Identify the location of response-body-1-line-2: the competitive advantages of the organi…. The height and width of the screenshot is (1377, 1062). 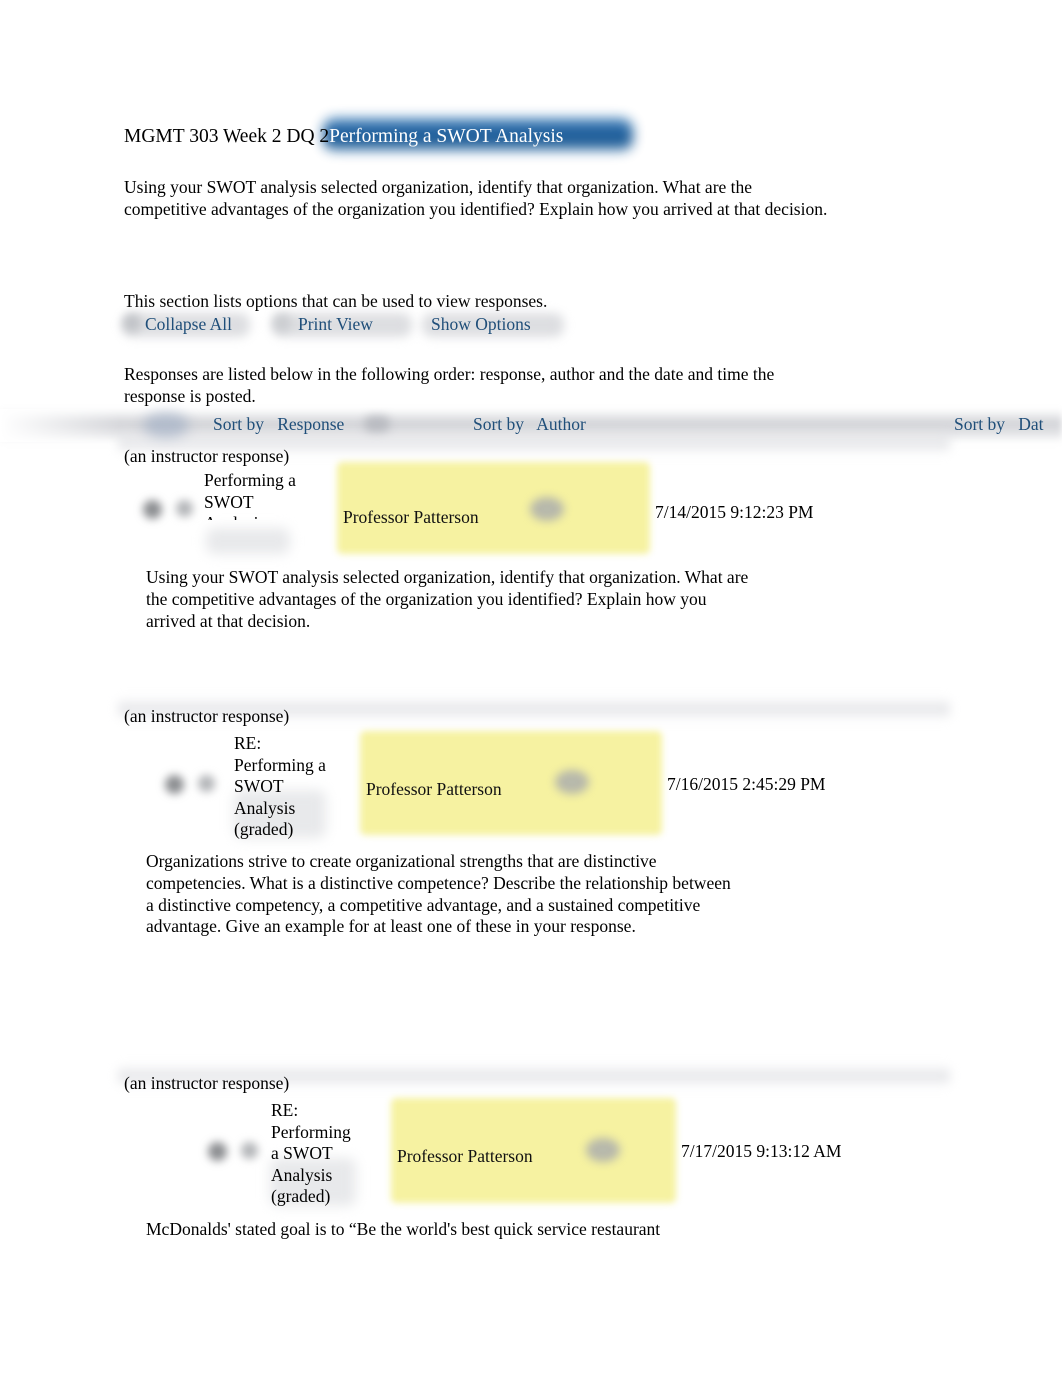
(426, 598).